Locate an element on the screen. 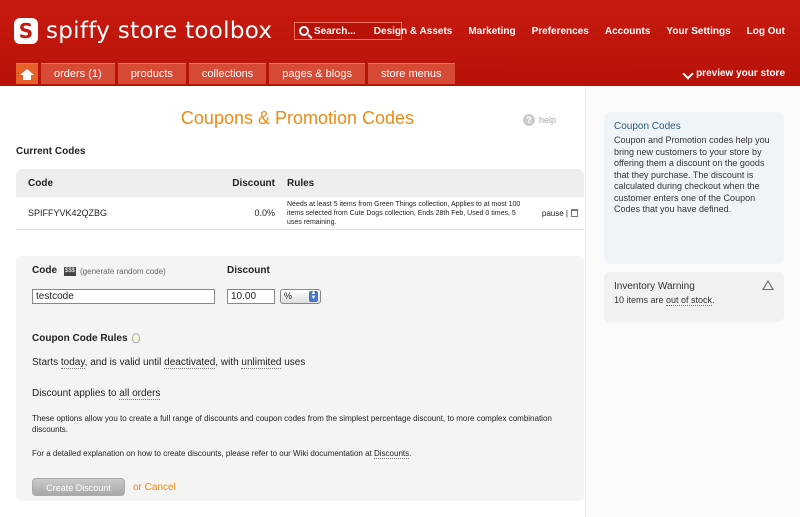 The width and height of the screenshot is (800, 517). rules-text: , with is located at coordinates (228, 362).